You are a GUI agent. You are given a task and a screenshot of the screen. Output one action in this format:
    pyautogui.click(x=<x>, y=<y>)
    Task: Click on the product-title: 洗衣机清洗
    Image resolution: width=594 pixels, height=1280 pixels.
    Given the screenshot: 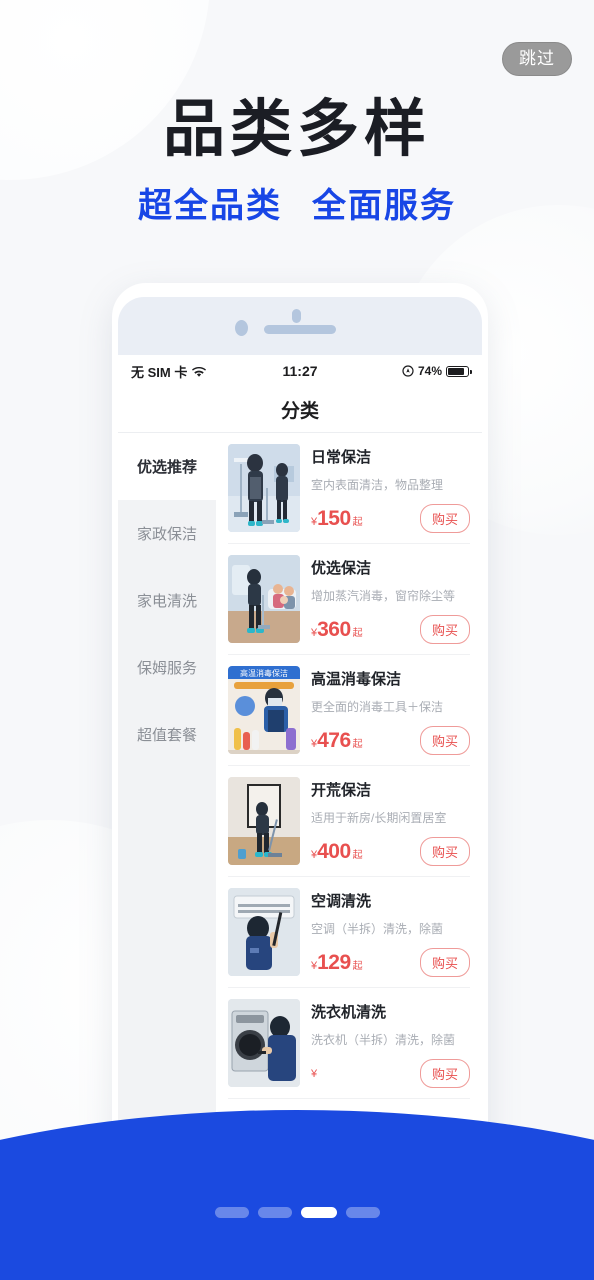 What is the action you would take?
    pyautogui.click(x=349, y=1012)
    